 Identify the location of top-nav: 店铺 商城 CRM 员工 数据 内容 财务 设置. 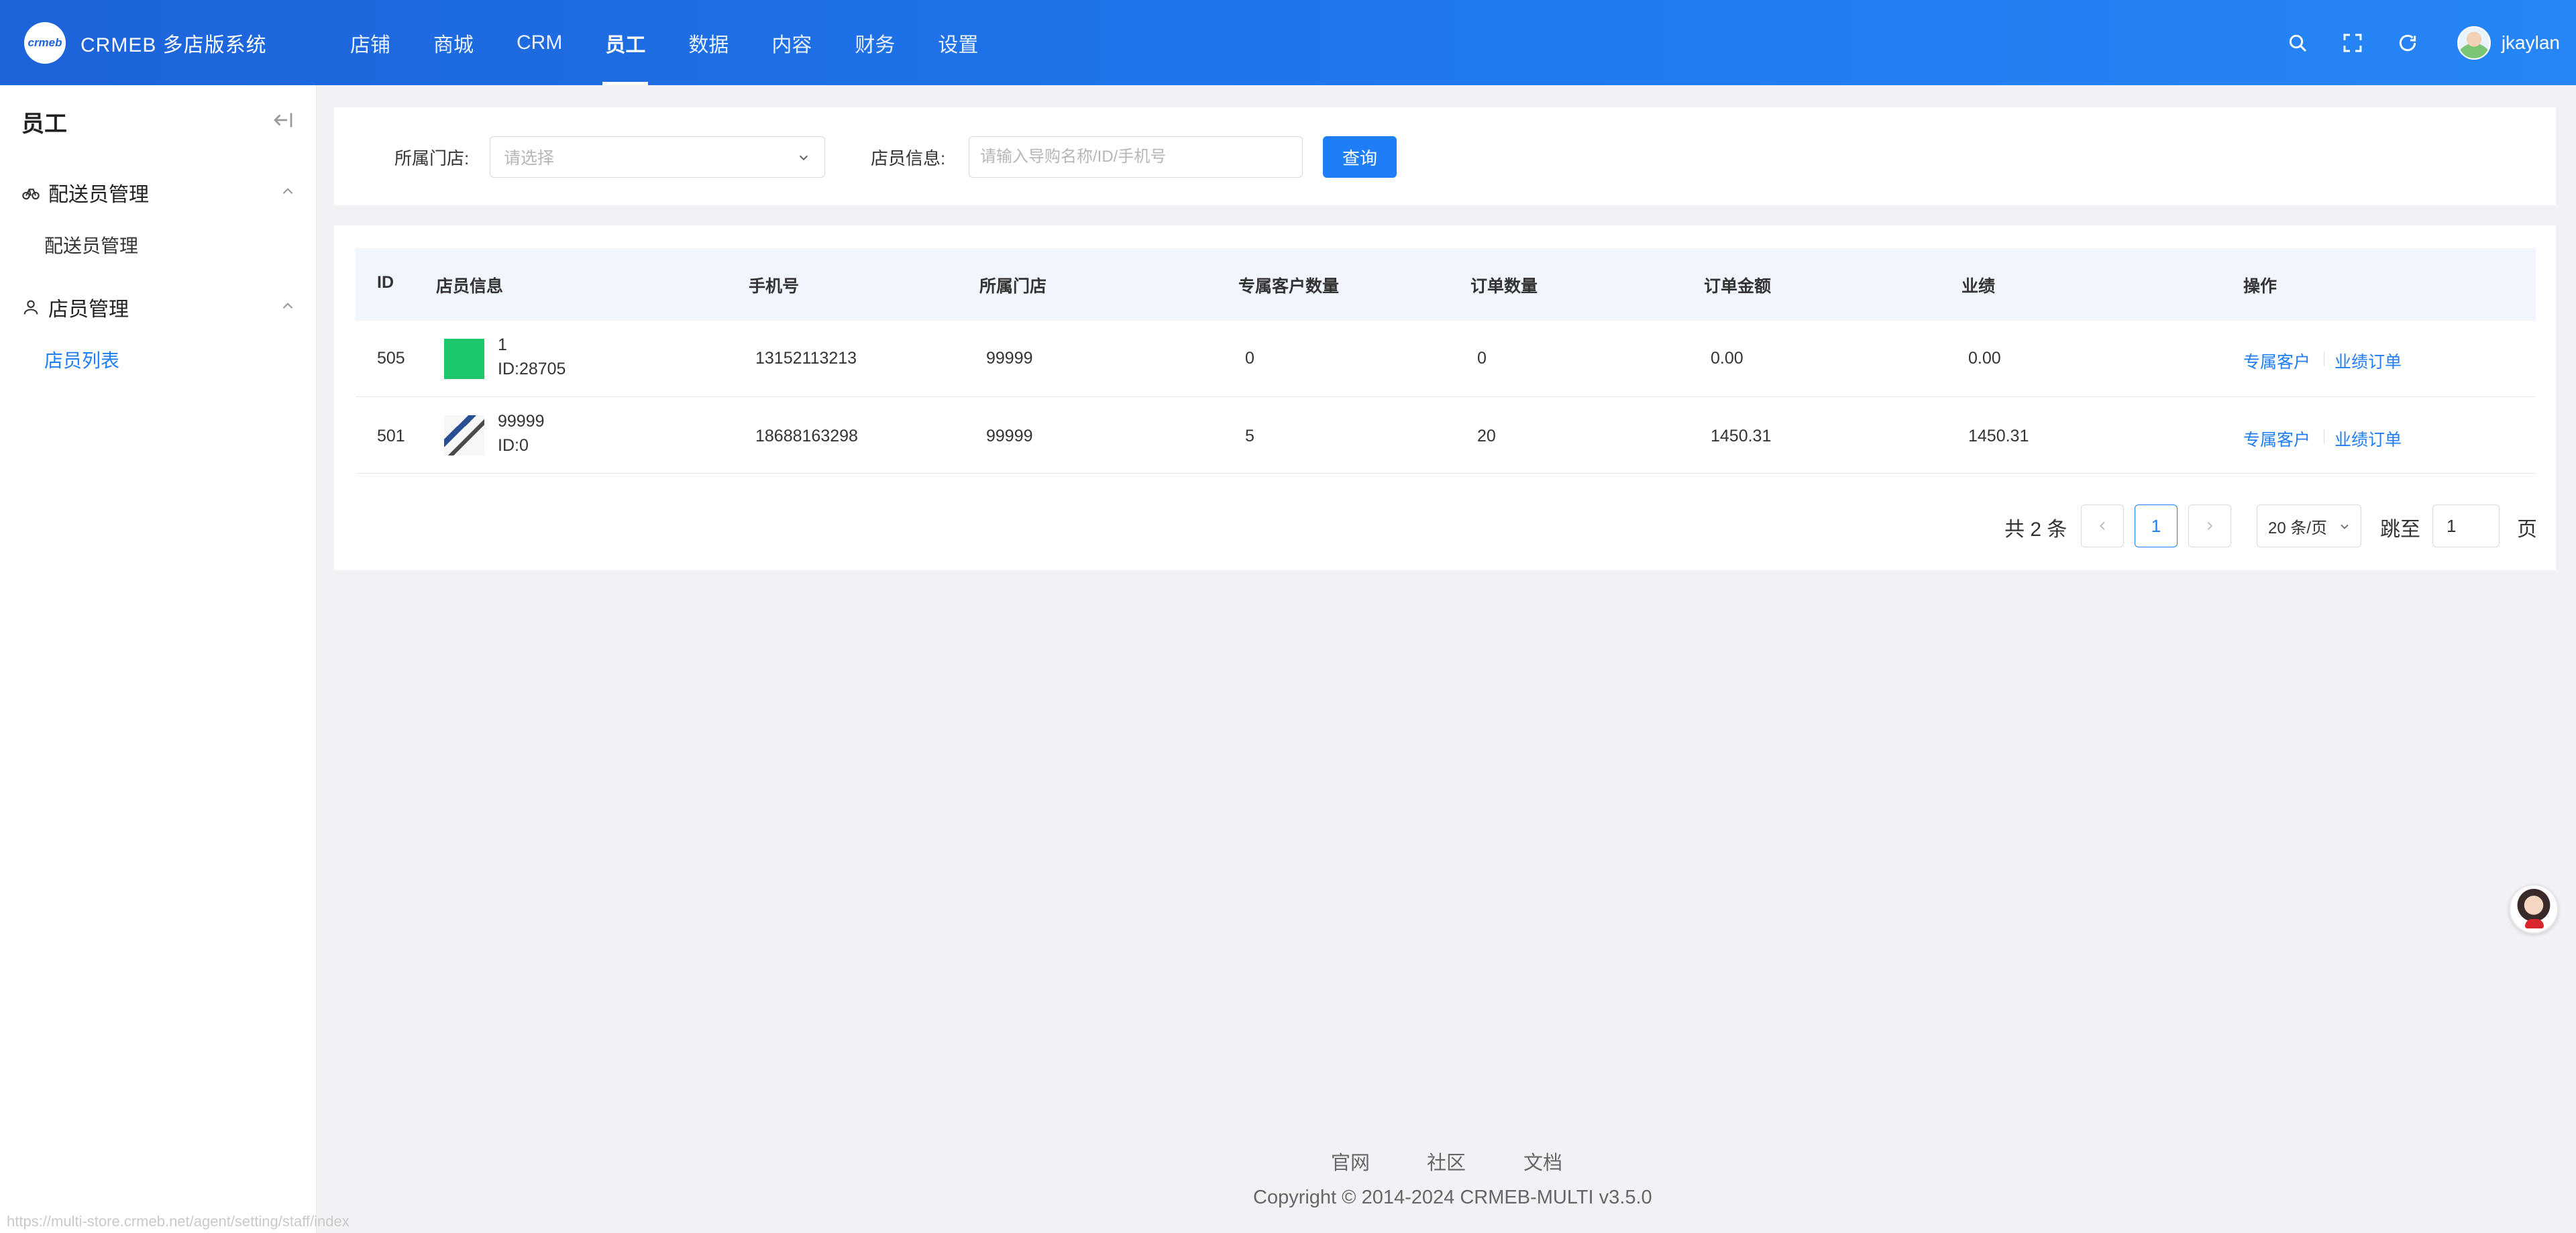
(664, 43).